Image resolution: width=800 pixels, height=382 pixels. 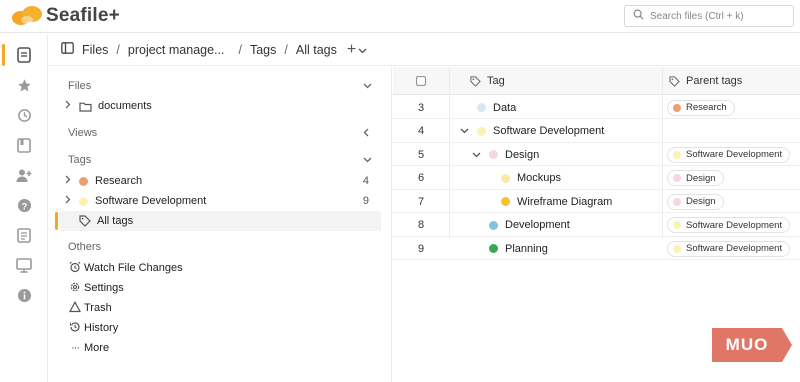 I want to click on info-icon, so click(x=24, y=295).